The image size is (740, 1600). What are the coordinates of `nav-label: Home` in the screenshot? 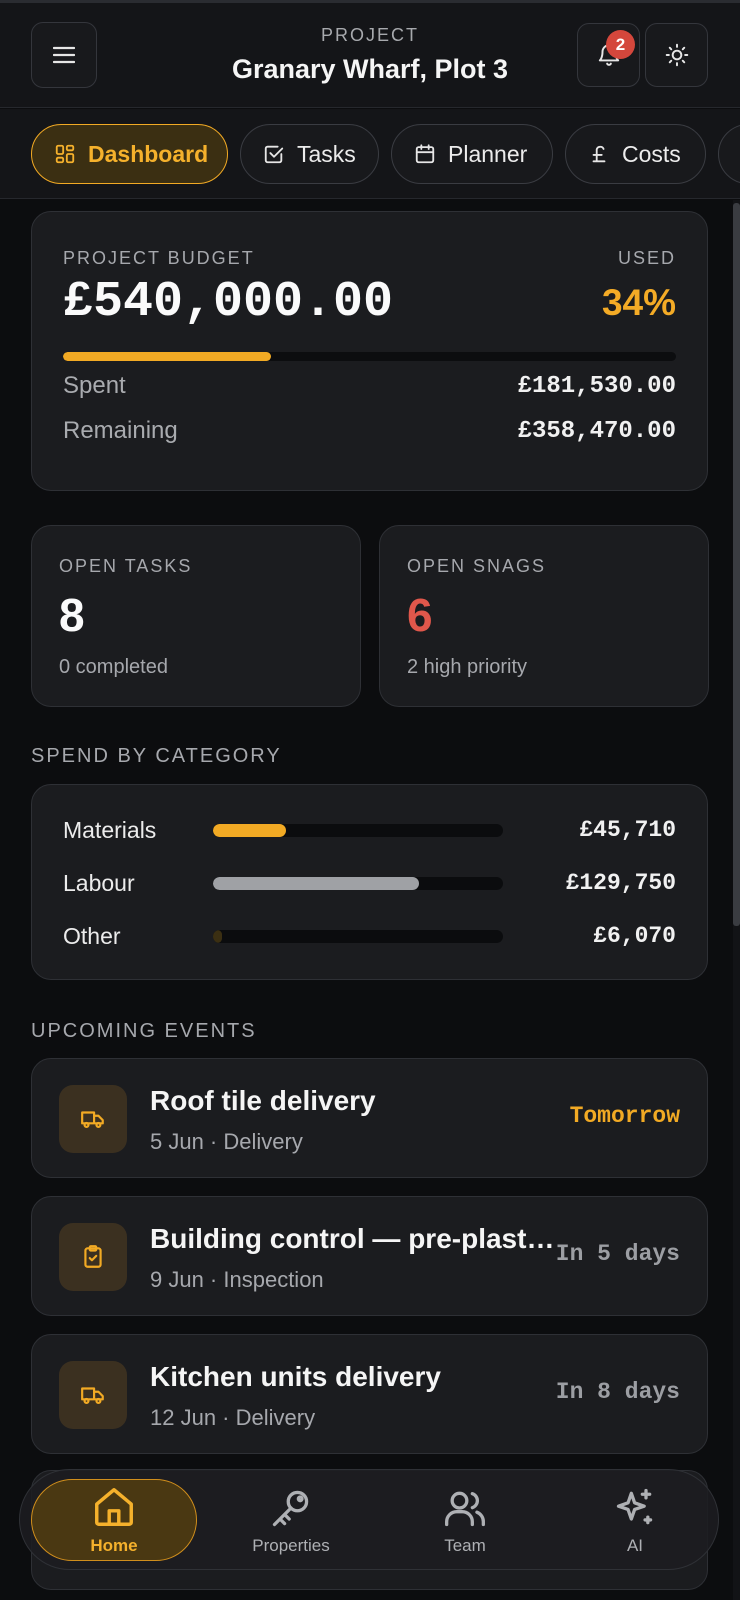 It's located at (114, 1545).